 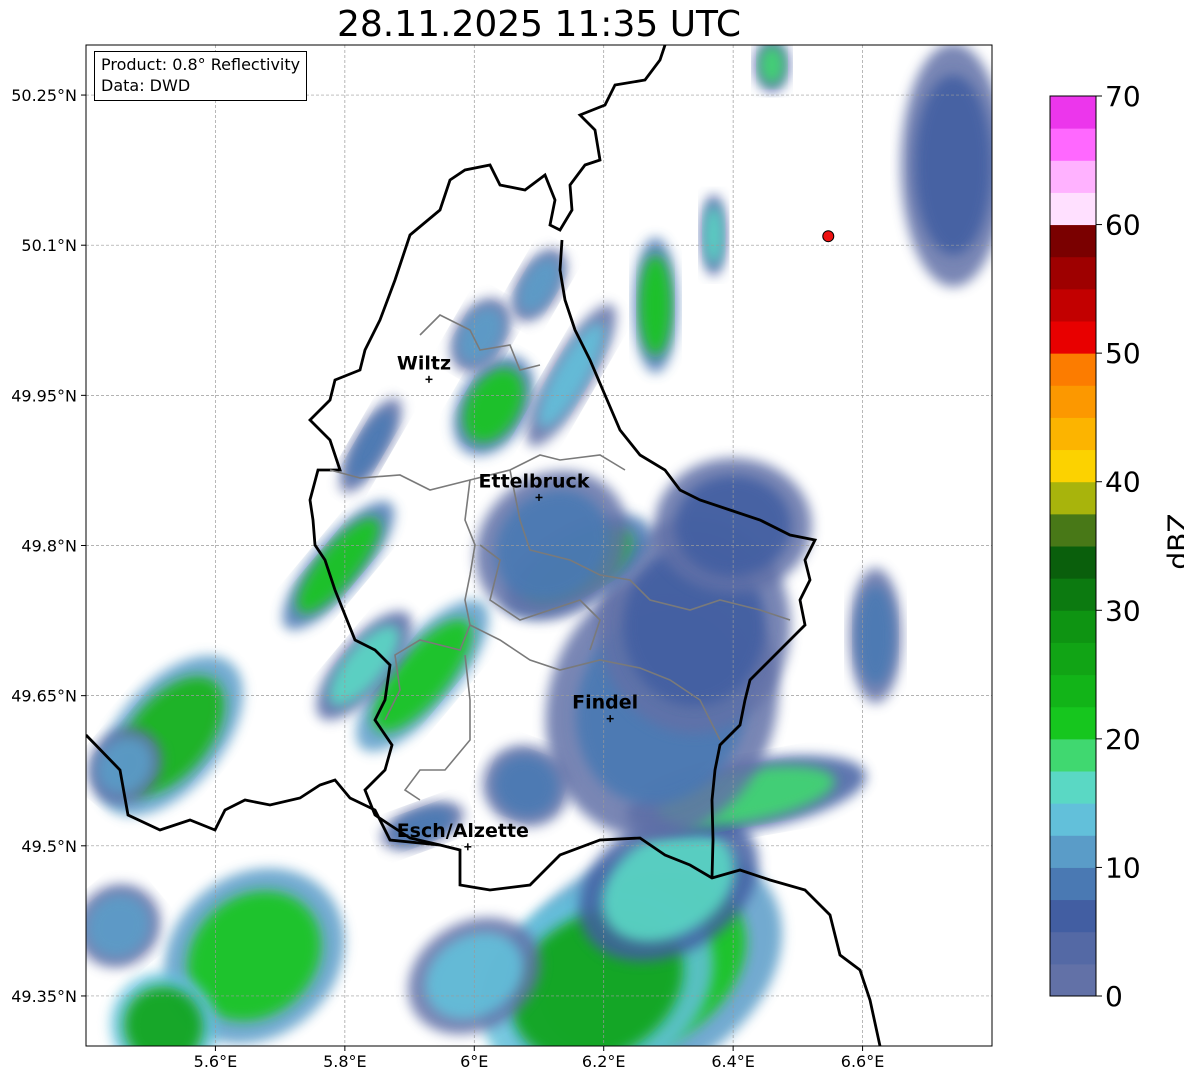 I want to click on lat-tick-label: 50.1°N, so click(x=49, y=245).